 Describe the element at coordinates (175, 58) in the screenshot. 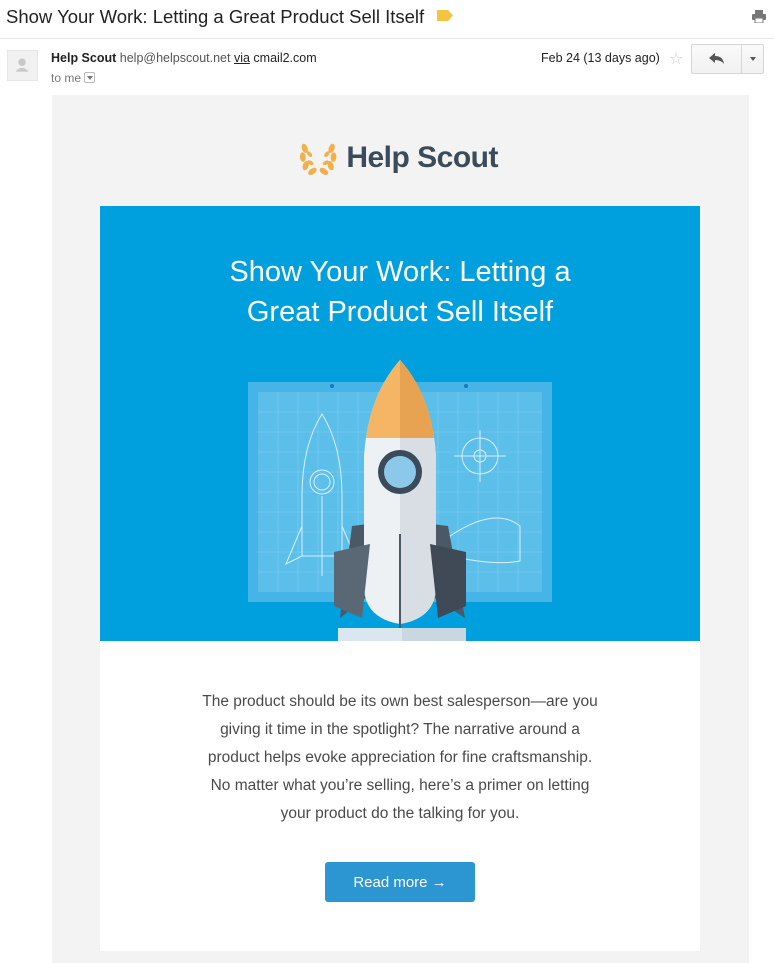

I see `sender-email: help@helpscout.net` at that location.